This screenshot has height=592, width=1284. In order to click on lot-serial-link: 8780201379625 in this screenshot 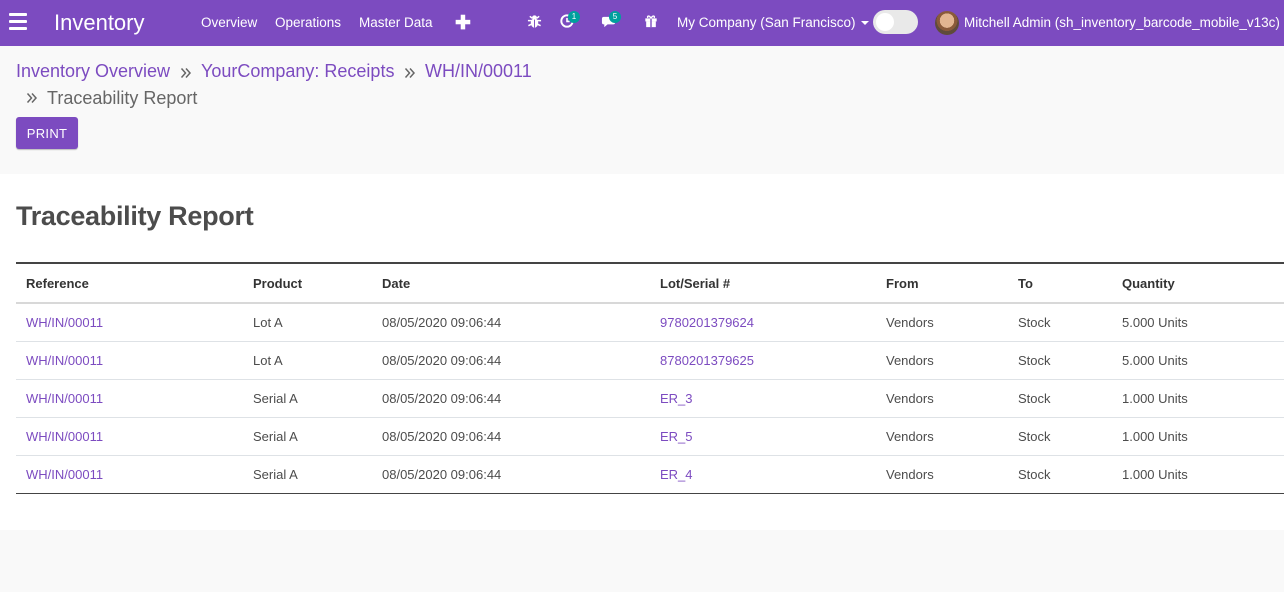, I will do `click(707, 360)`.